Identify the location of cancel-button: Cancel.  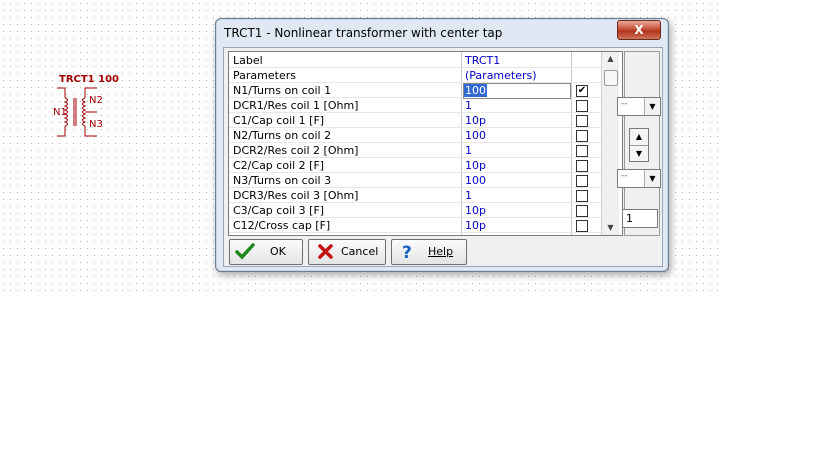
(347, 252).